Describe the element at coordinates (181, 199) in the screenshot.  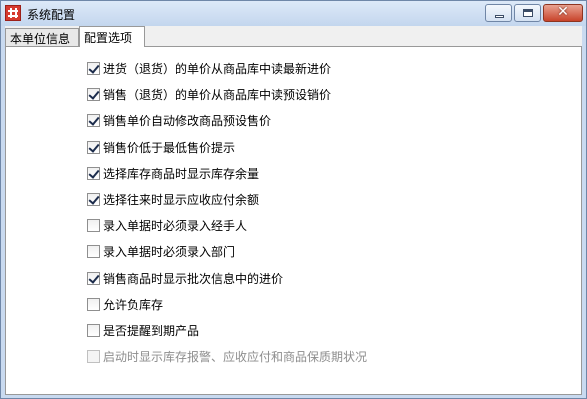
I see `option-label: 选择往来时显示应收应付余额` at that location.